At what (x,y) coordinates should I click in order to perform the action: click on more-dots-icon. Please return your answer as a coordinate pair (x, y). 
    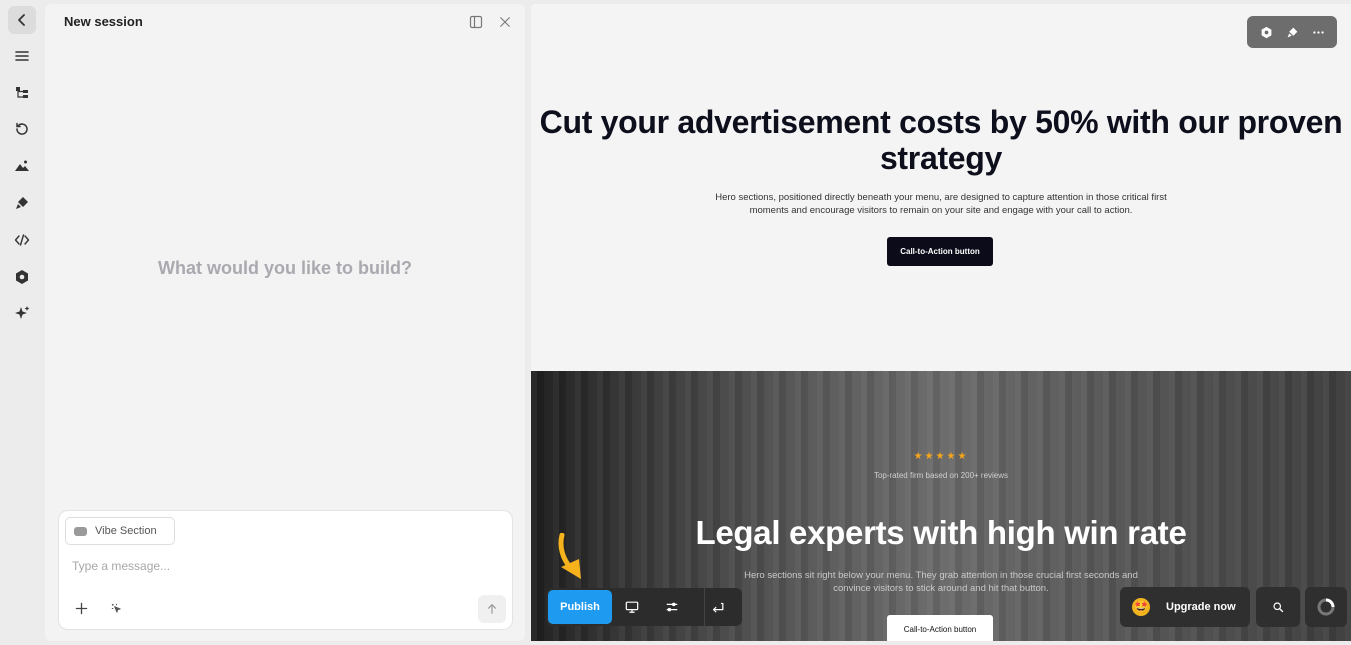
    Looking at the image, I should click on (1318, 32).